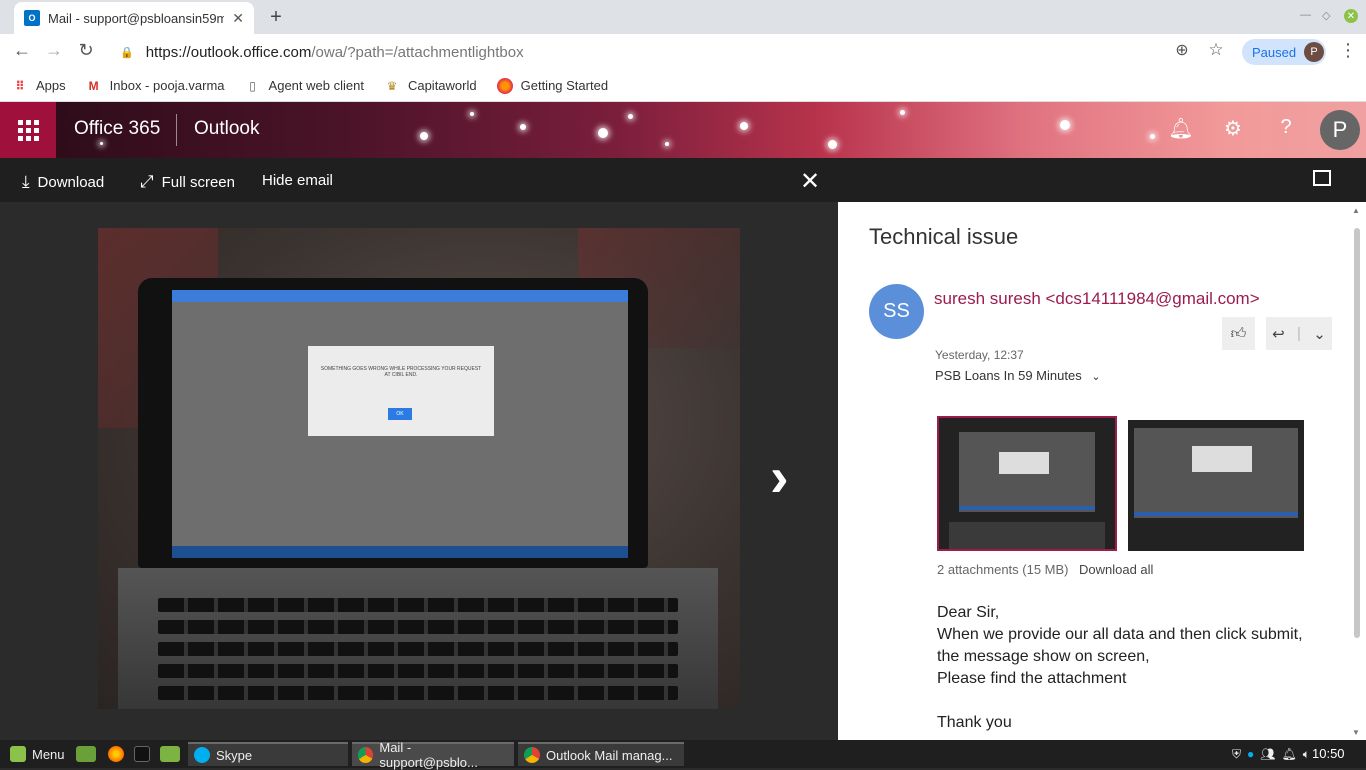 This screenshot has height=770, width=1366. What do you see at coordinates (1274, 52) in the screenshot?
I see `profile-status: Paused` at bounding box center [1274, 52].